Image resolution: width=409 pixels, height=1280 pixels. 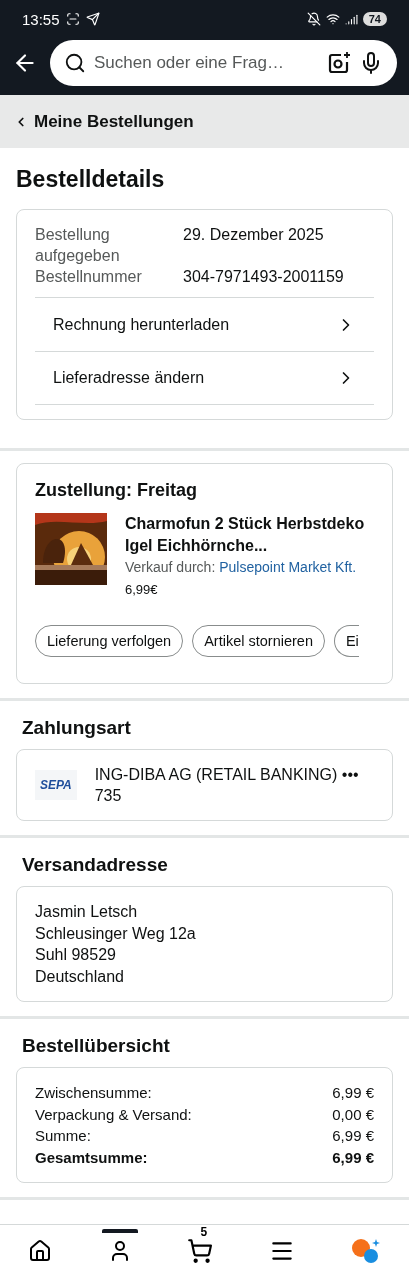 I want to click on screenshot-icon, so click(x=72, y=19).